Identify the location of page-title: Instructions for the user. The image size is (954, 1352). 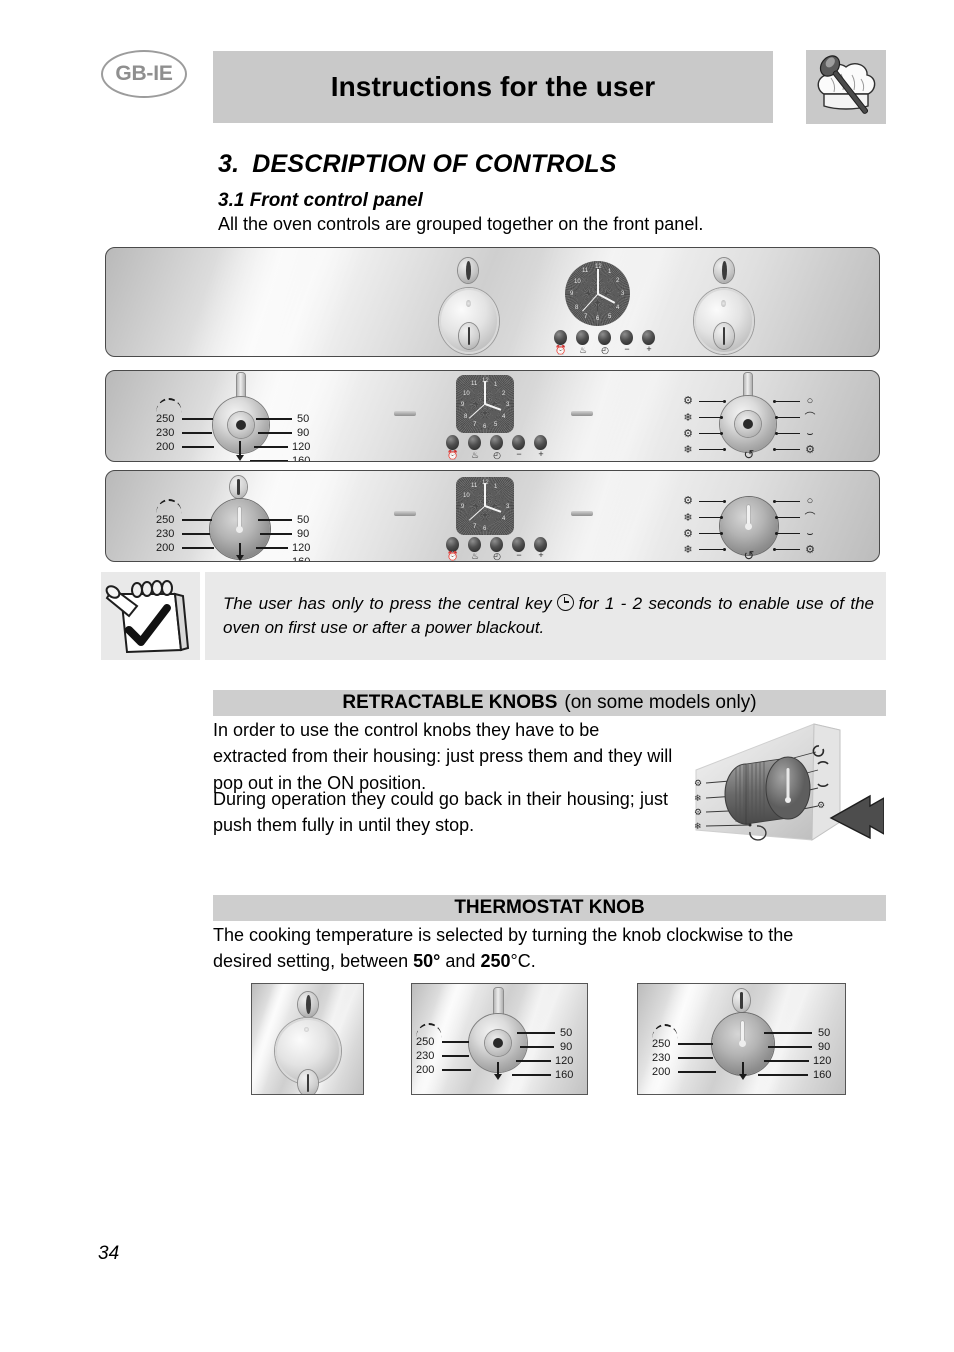
(493, 86).